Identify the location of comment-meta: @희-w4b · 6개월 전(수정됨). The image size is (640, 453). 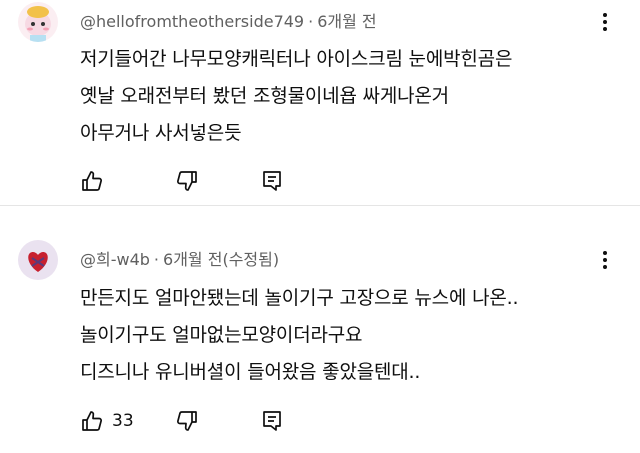
(179, 258).